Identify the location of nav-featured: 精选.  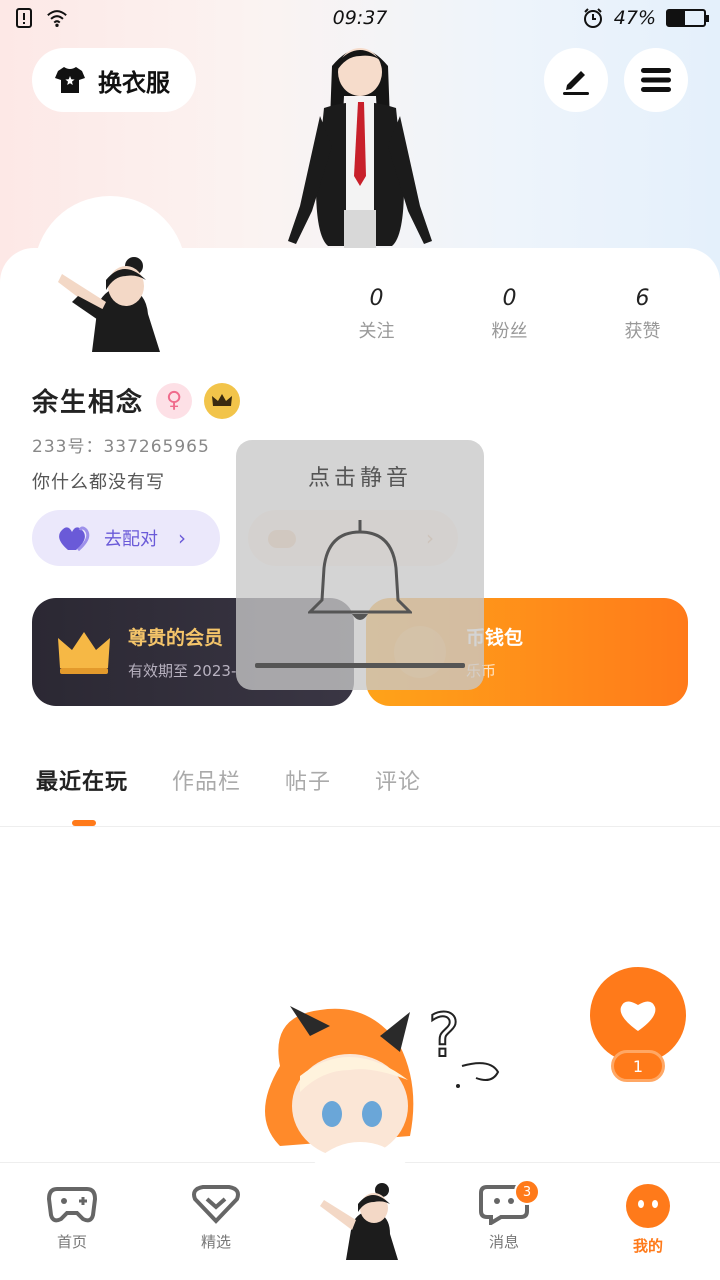
(216, 1221).